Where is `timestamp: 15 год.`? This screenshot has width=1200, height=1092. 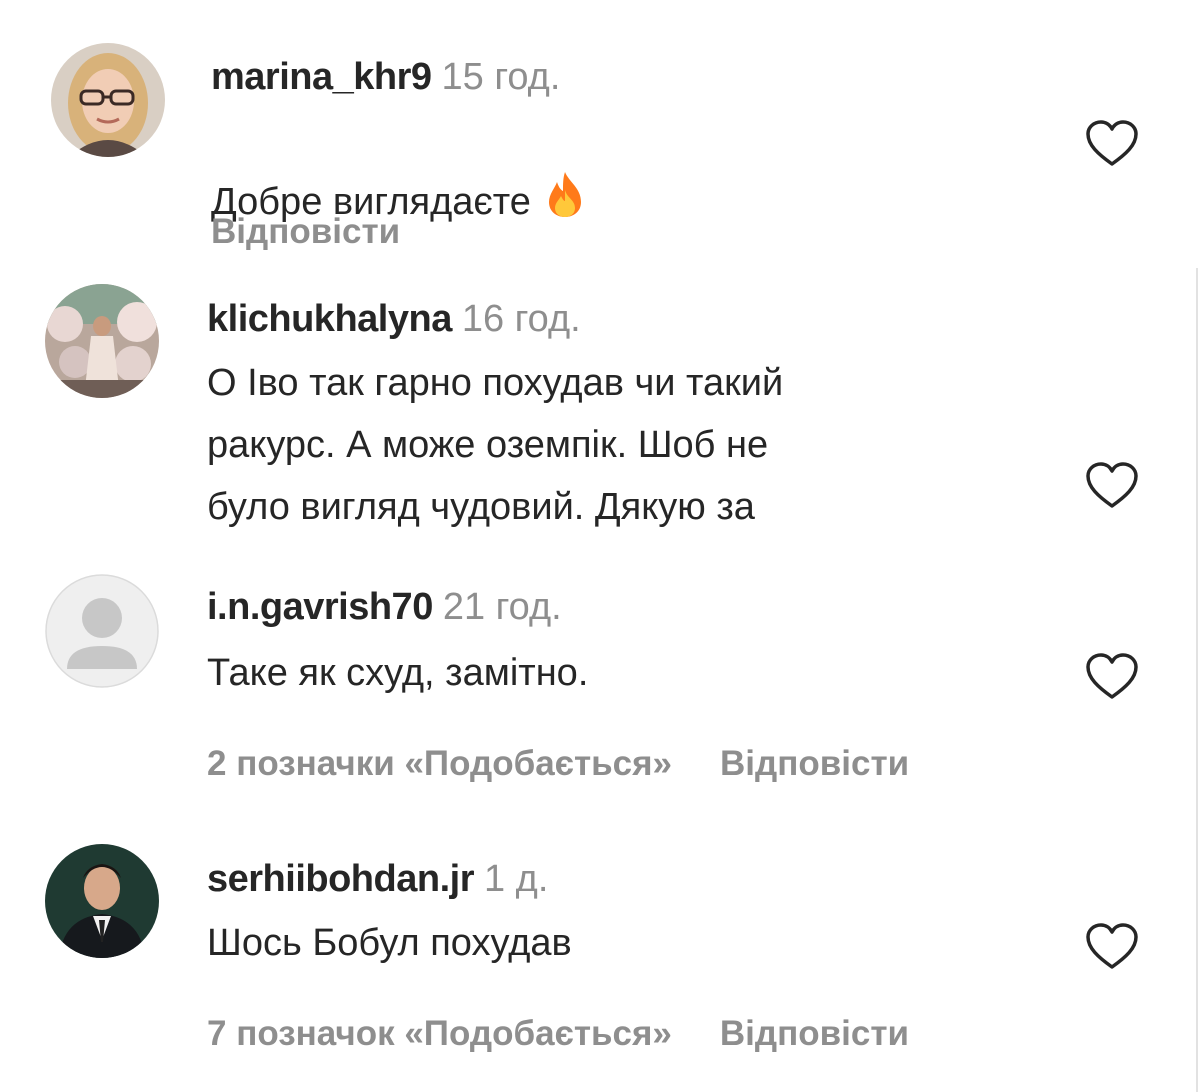 timestamp: 15 год. is located at coordinates (501, 77).